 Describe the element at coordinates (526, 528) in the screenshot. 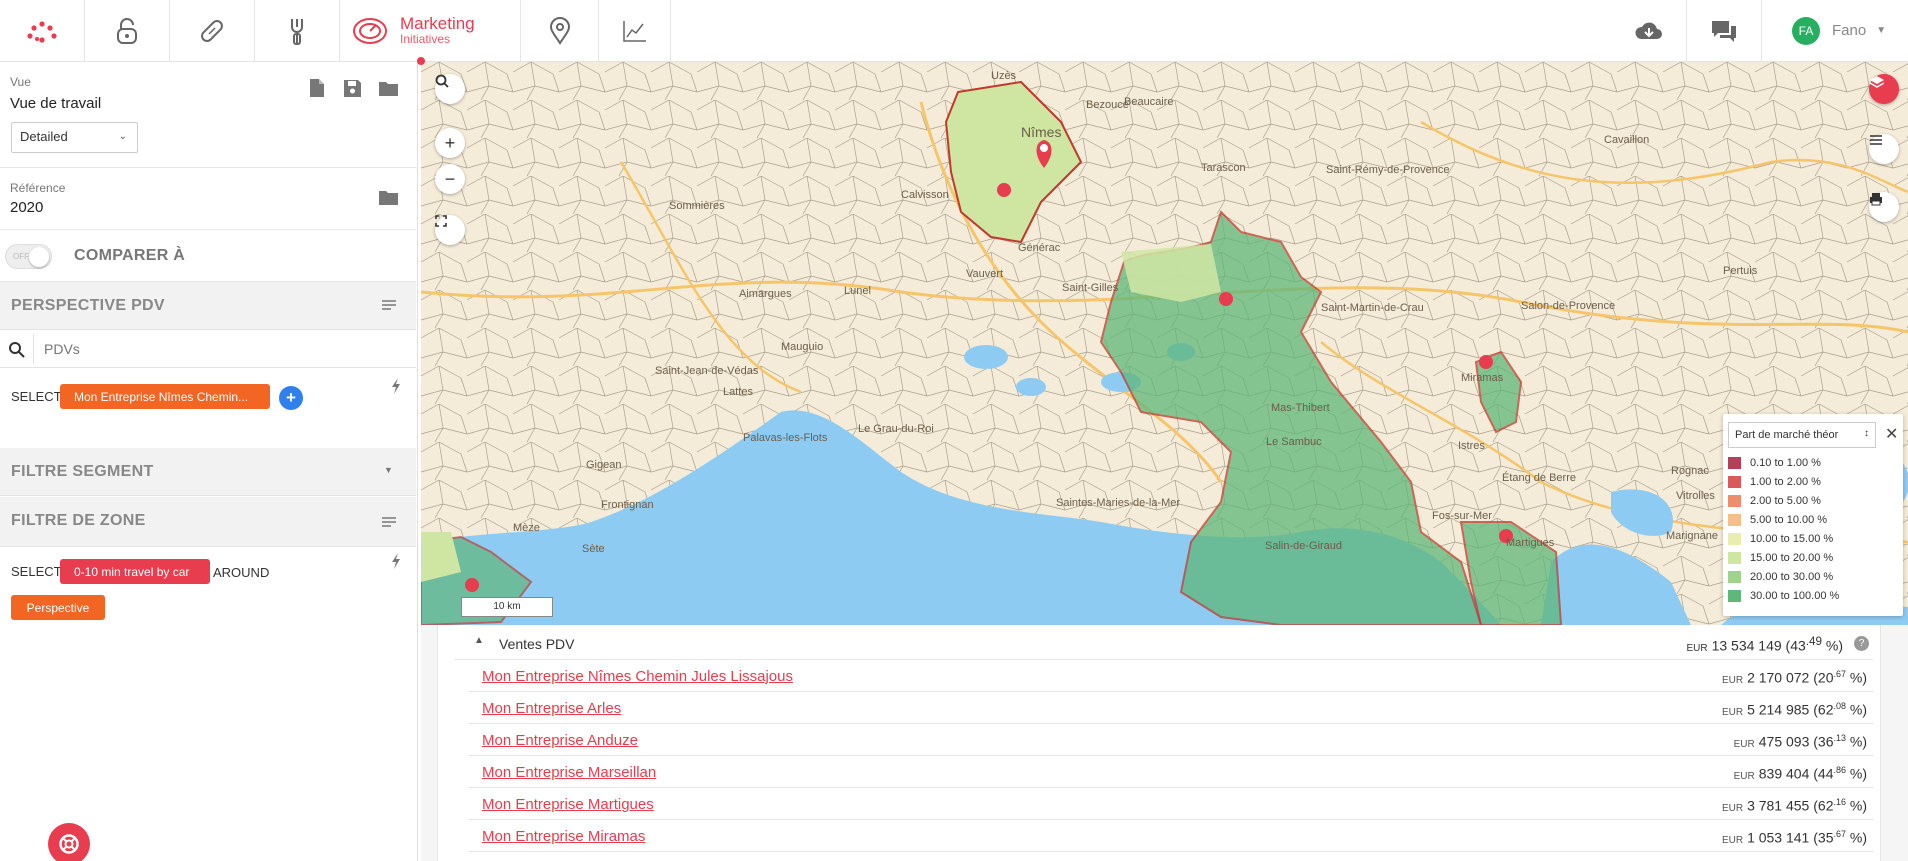

I see `map-label-city: Mèze` at that location.